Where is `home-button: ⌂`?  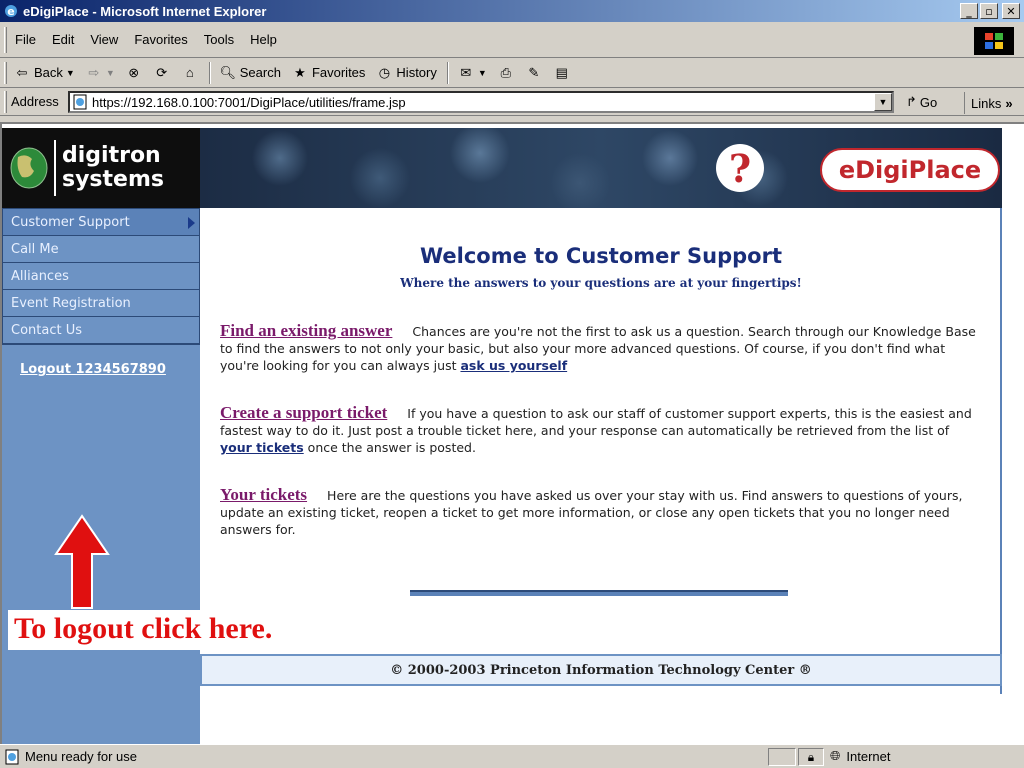 home-button: ⌂ is located at coordinates (190, 73).